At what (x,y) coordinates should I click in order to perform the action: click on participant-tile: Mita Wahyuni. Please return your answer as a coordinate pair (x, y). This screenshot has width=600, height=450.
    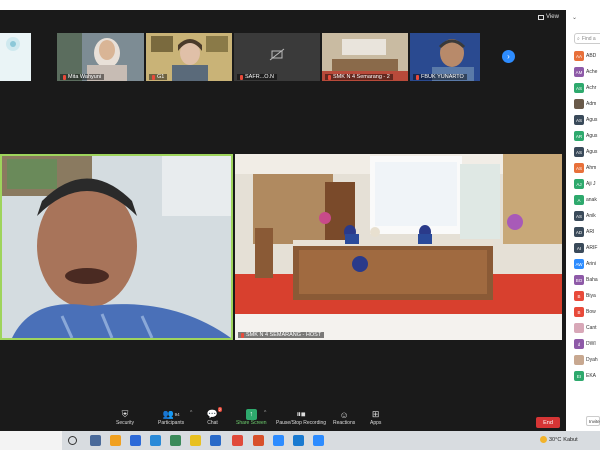
    Looking at the image, I should click on (100, 57).